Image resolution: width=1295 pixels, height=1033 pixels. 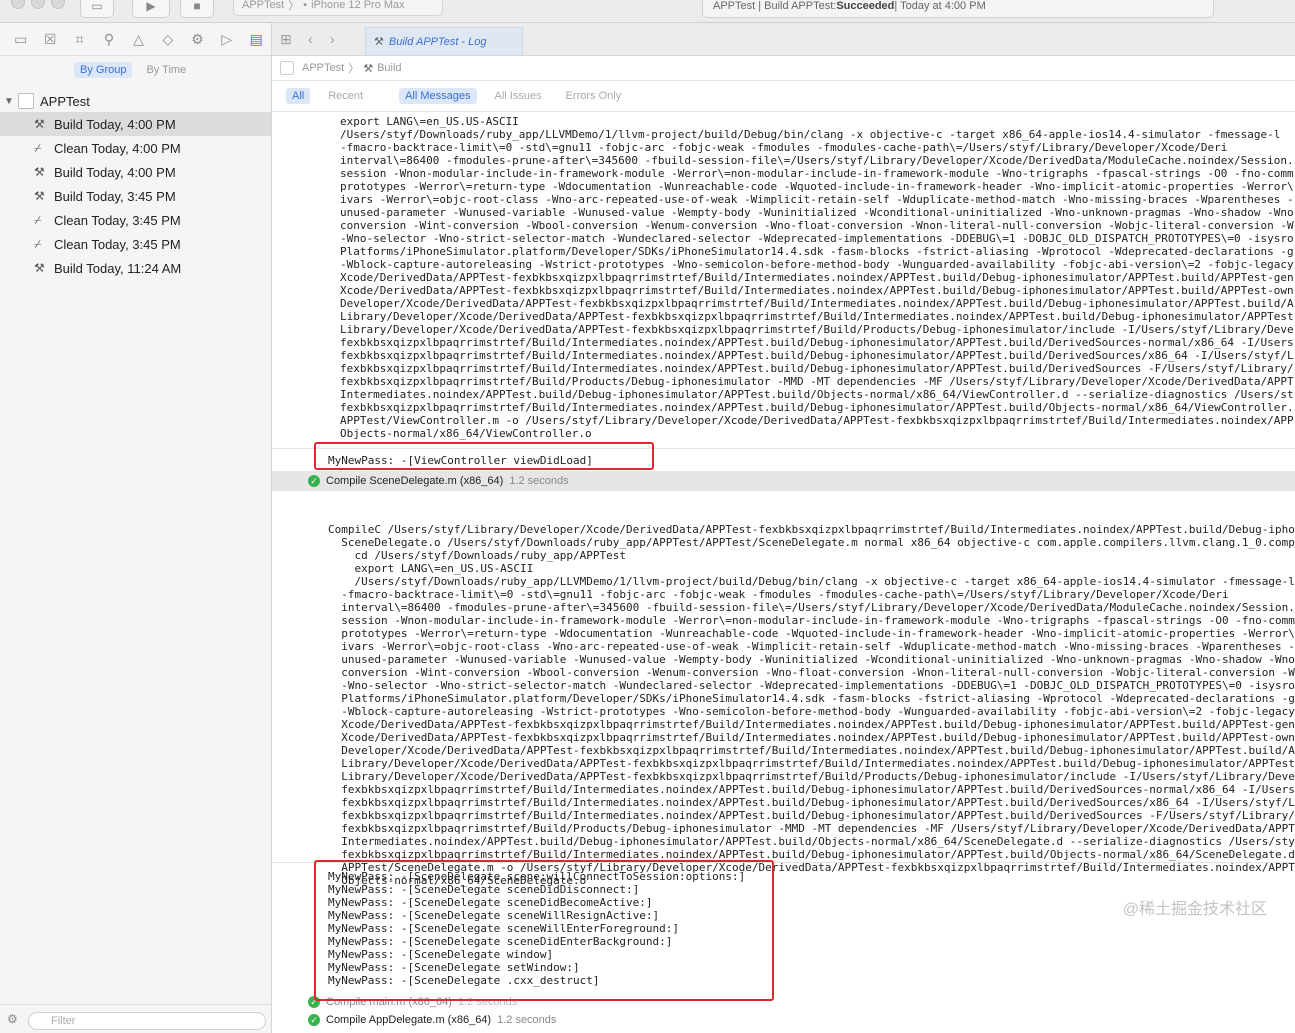 I want to click on scheme-project: APPTest, so click(x=263, y=5).